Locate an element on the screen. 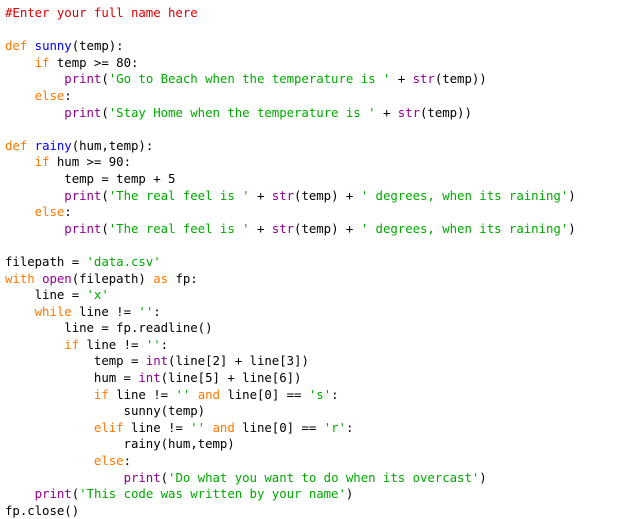 This screenshot has height=519, width=644. code-token-keyword: def is located at coordinates (16, 145).